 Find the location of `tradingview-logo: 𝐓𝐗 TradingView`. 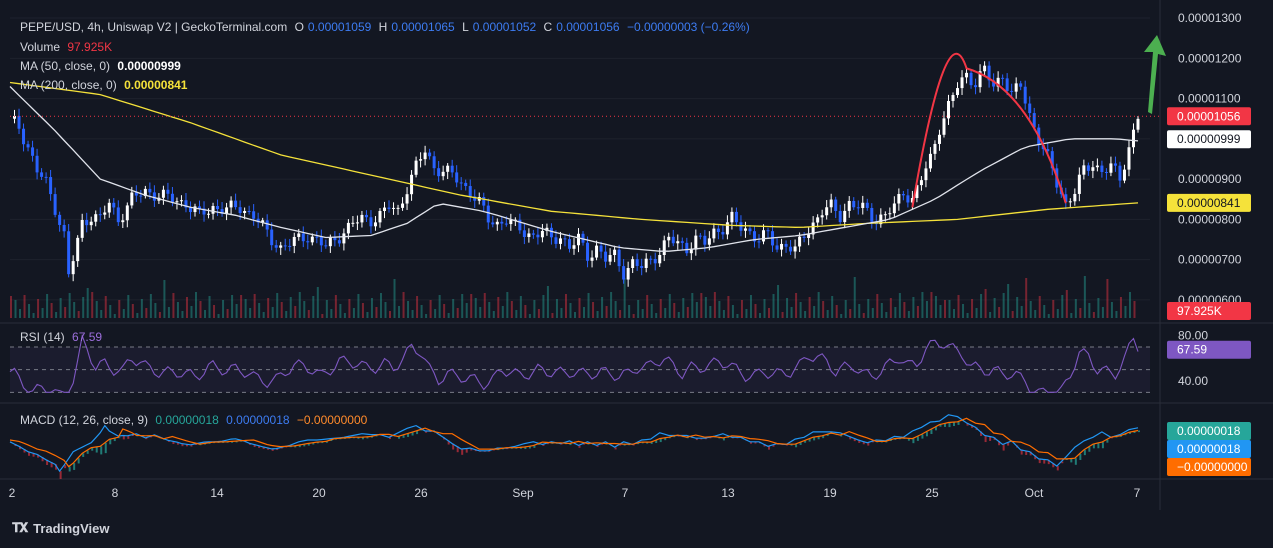

tradingview-logo: 𝐓𝐗 TradingView is located at coordinates (61, 528).